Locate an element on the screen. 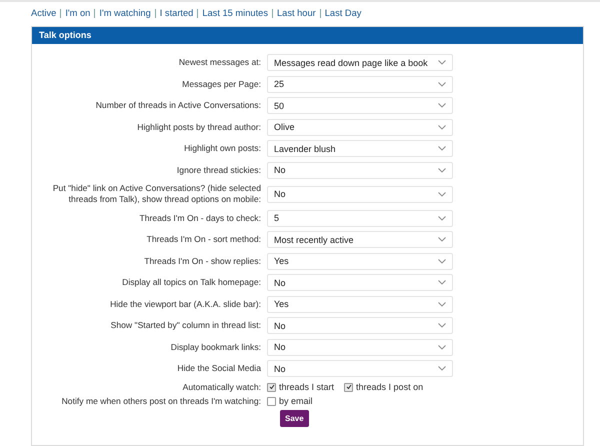 This screenshot has height=446, width=600. field-label: Put "hide" link on Active Conversations? (hide selected threads from Talk), show thread options on mobile: is located at coordinates (157, 194).